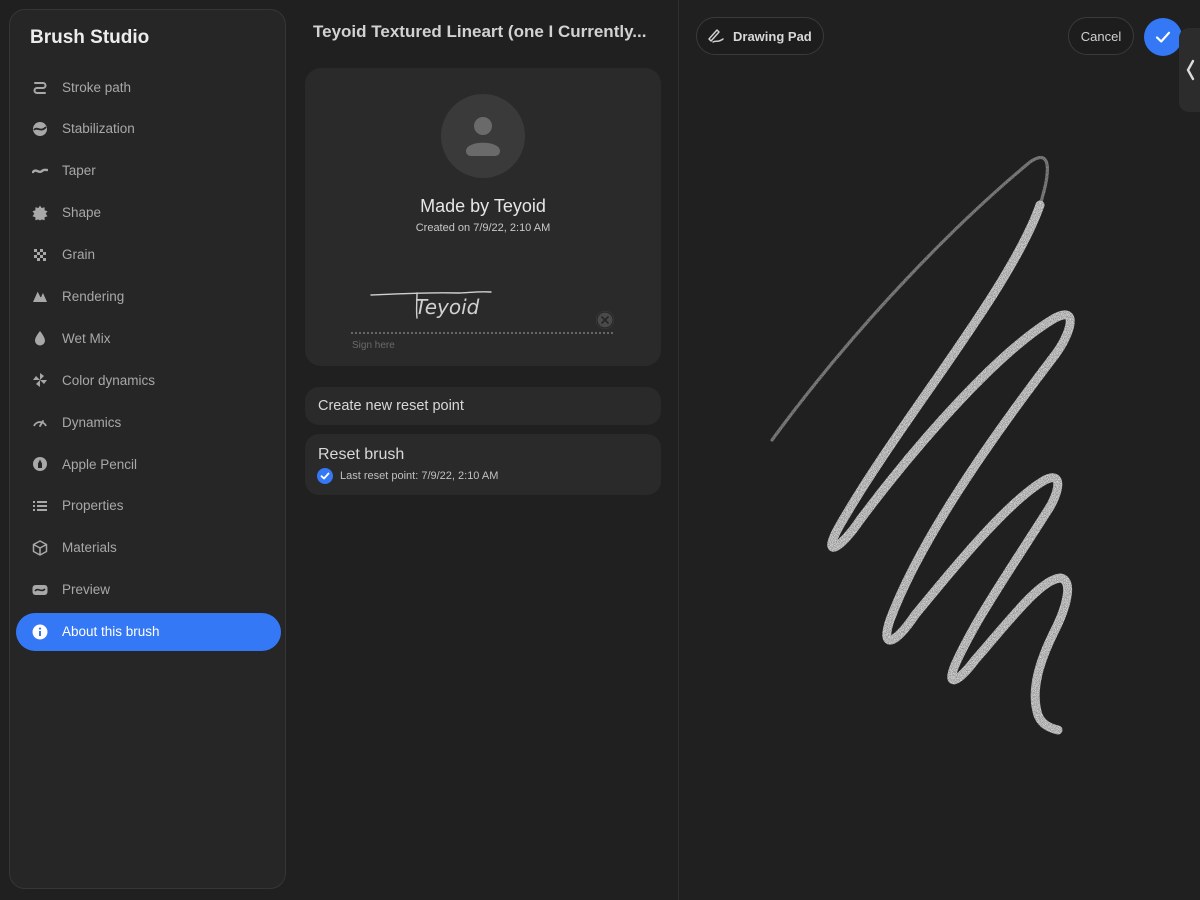 Image resolution: width=1200 pixels, height=900 pixels. Describe the element at coordinates (40, 338) in the screenshot. I see `wet-mix-icon` at that location.